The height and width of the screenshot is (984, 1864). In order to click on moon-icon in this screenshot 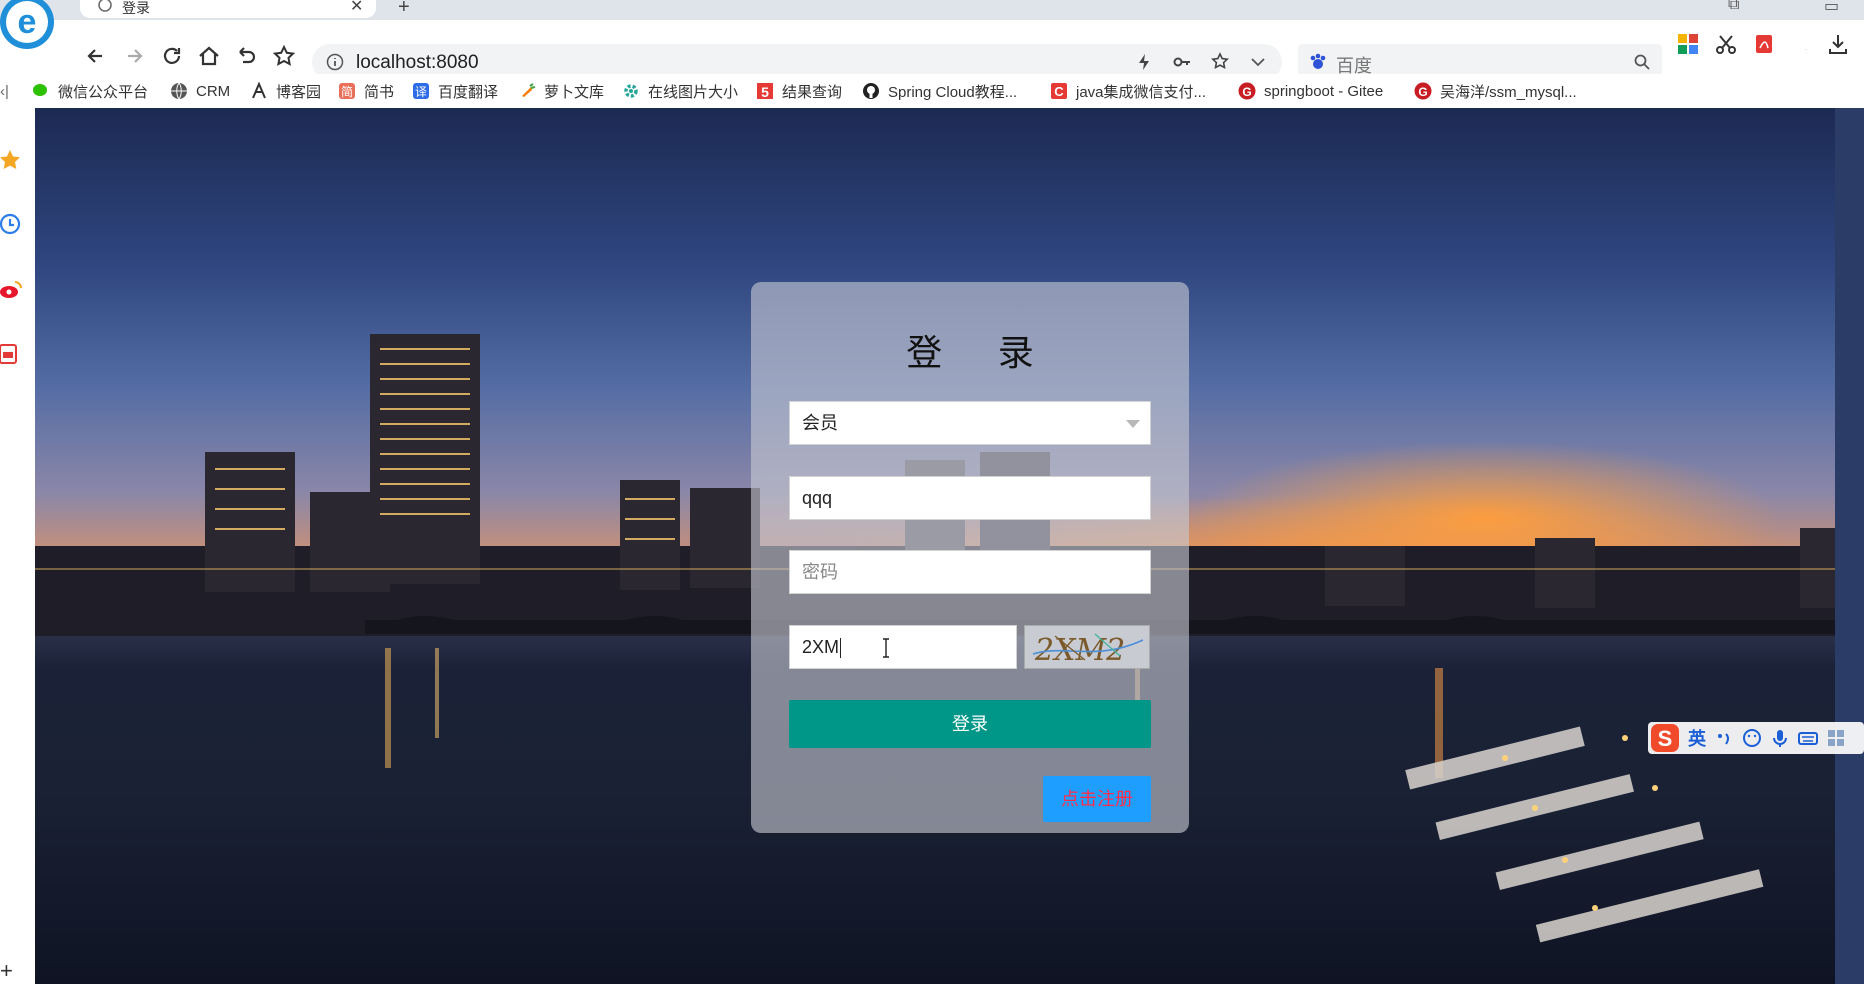, I will do `click(1802, 44)`.